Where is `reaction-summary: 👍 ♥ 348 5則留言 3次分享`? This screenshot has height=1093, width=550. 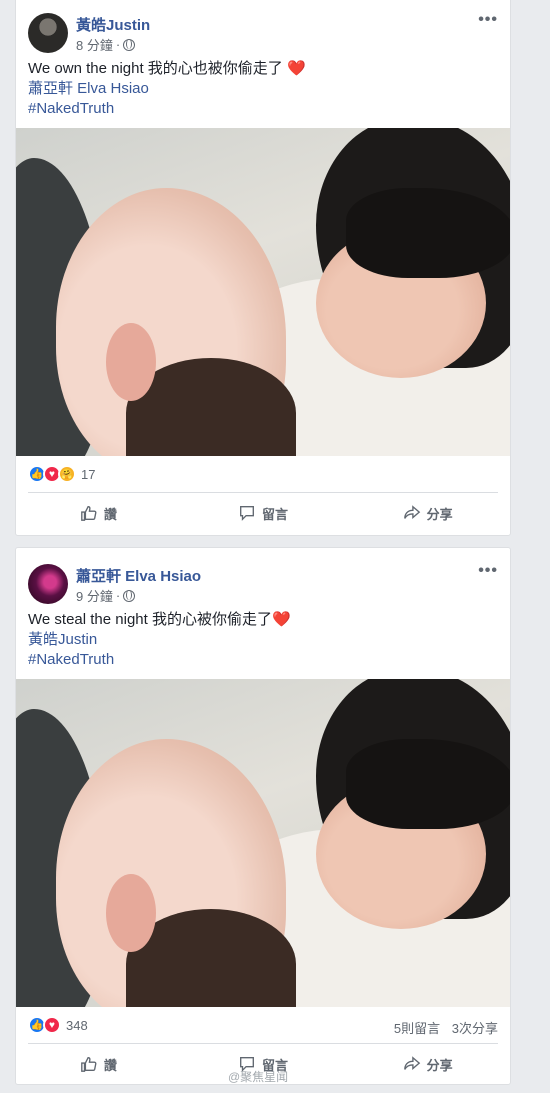
reaction-summary: 👍 ♥ 348 5則留言 3次分享 is located at coordinates (263, 1025).